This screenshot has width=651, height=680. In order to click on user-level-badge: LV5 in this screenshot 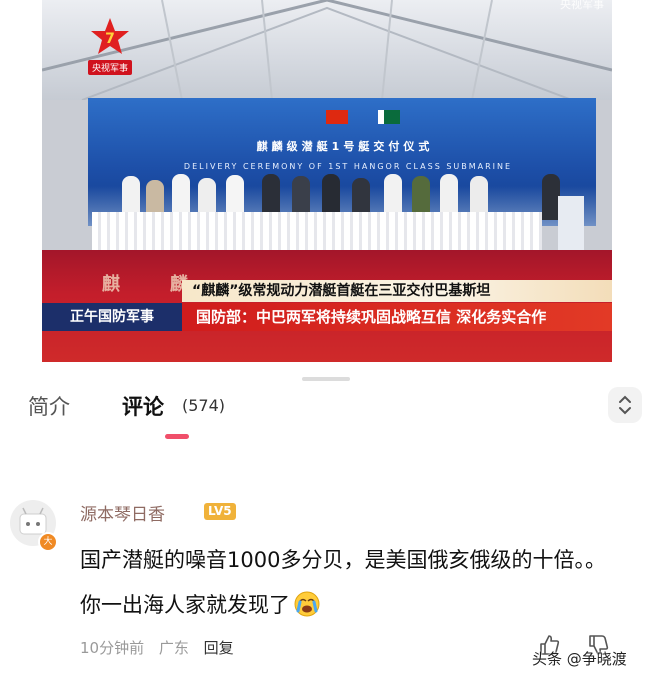, I will do `click(220, 511)`.